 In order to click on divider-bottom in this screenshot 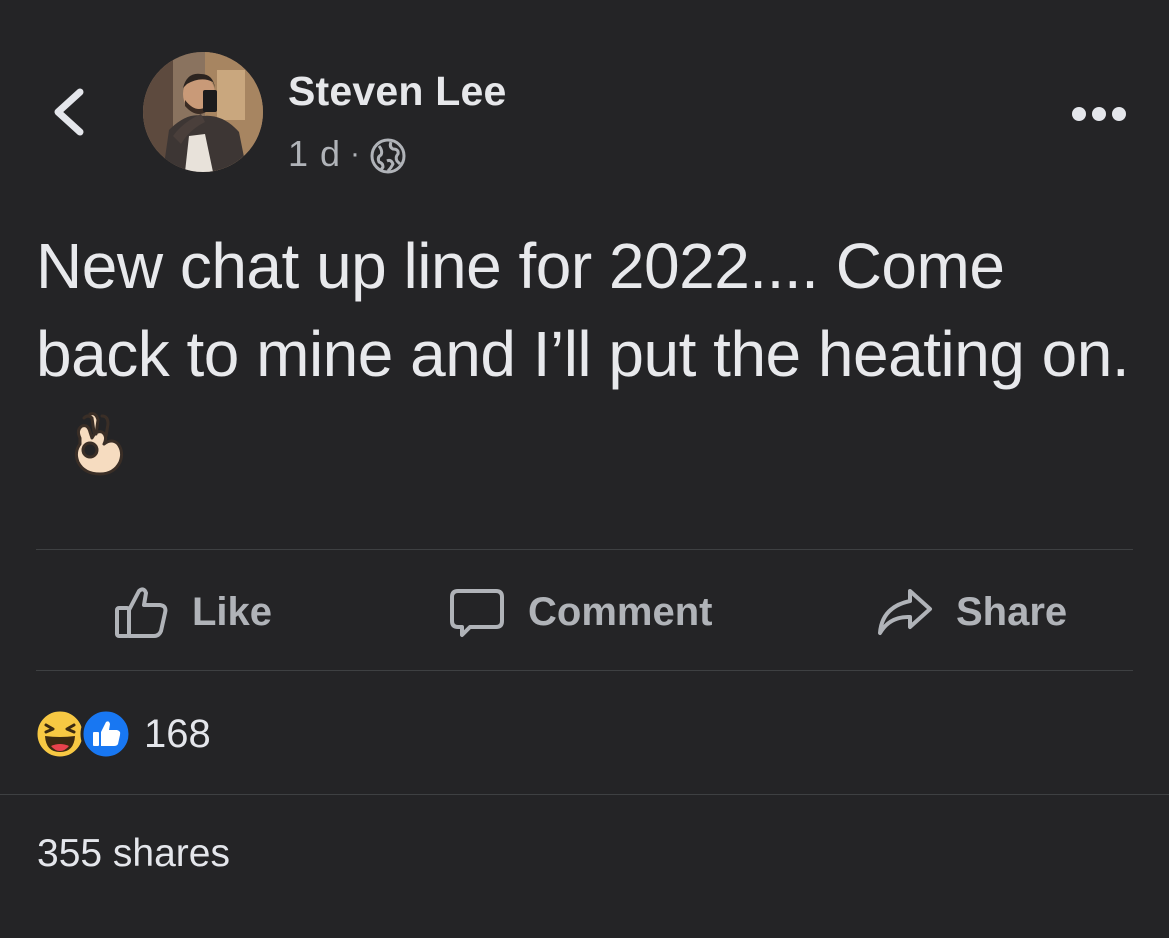, I will do `click(584, 794)`.